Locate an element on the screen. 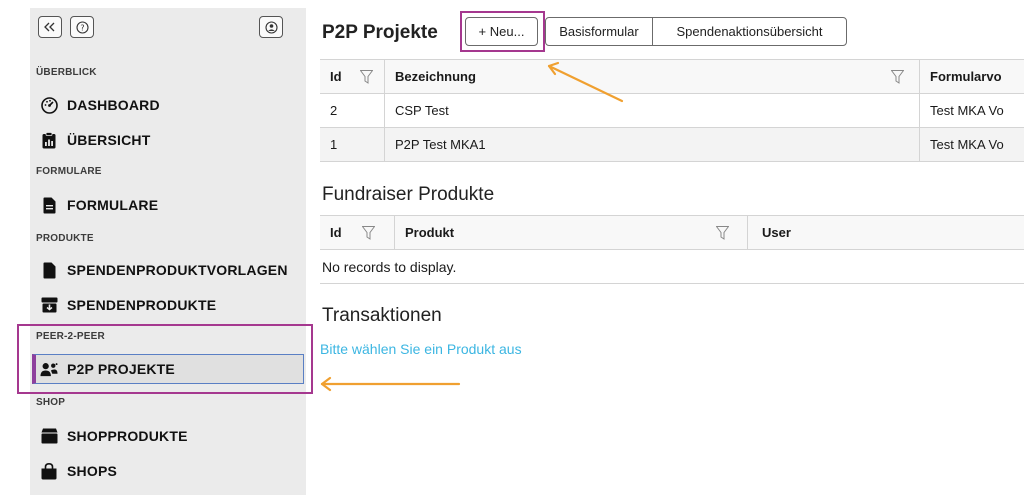 Image resolution: width=1024 pixels, height=497 pixels. annotation-arrow-sidebar is located at coordinates (390, 384).